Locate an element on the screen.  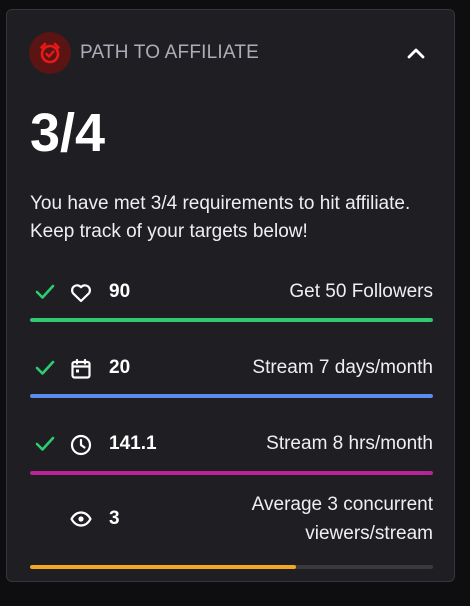
clock-icon is located at coordinates (81, 445).